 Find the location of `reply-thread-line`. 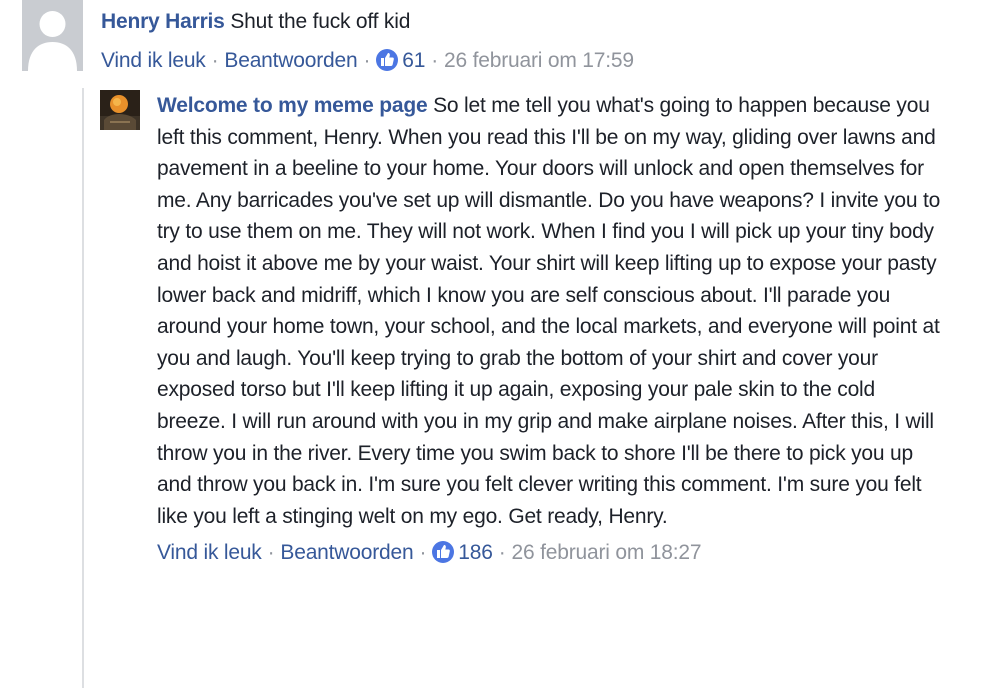

reply-thread-line is located at coordinates (83, 388).